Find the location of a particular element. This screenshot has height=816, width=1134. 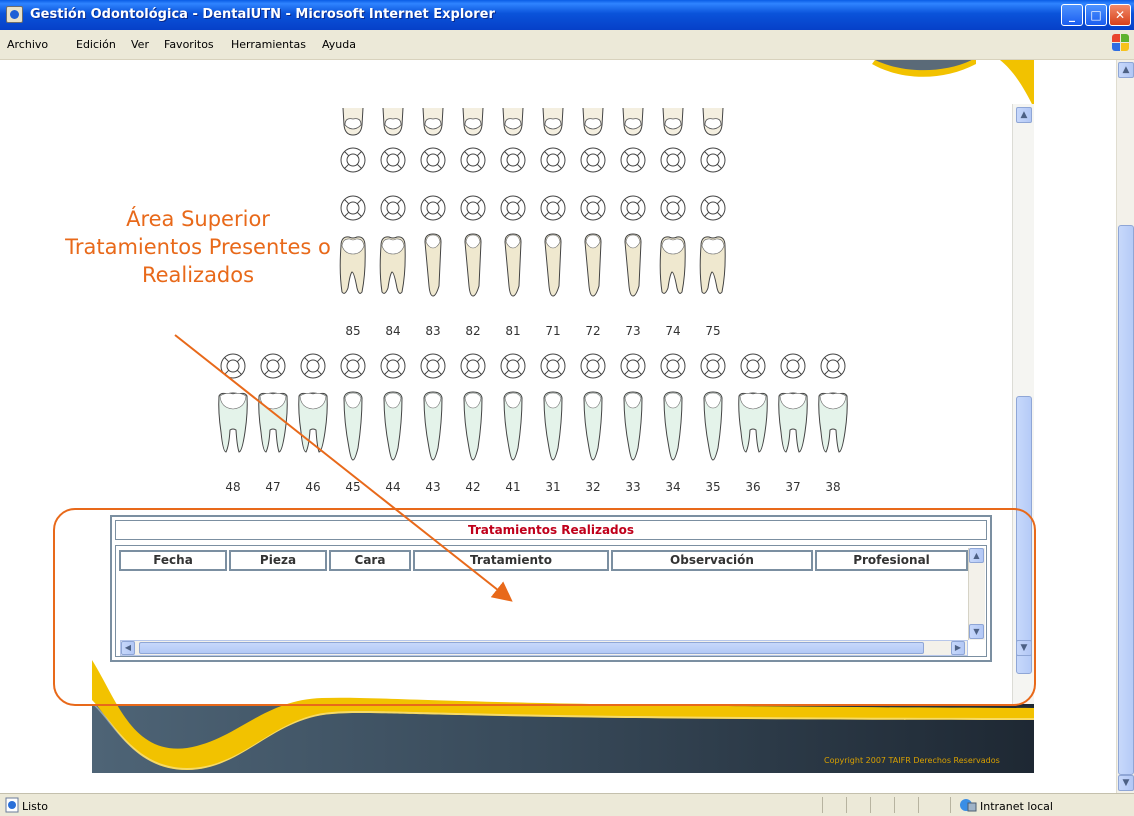

browser-vertical-scrollbar: ▲ ▼ is located at coordinates (1125, 426).